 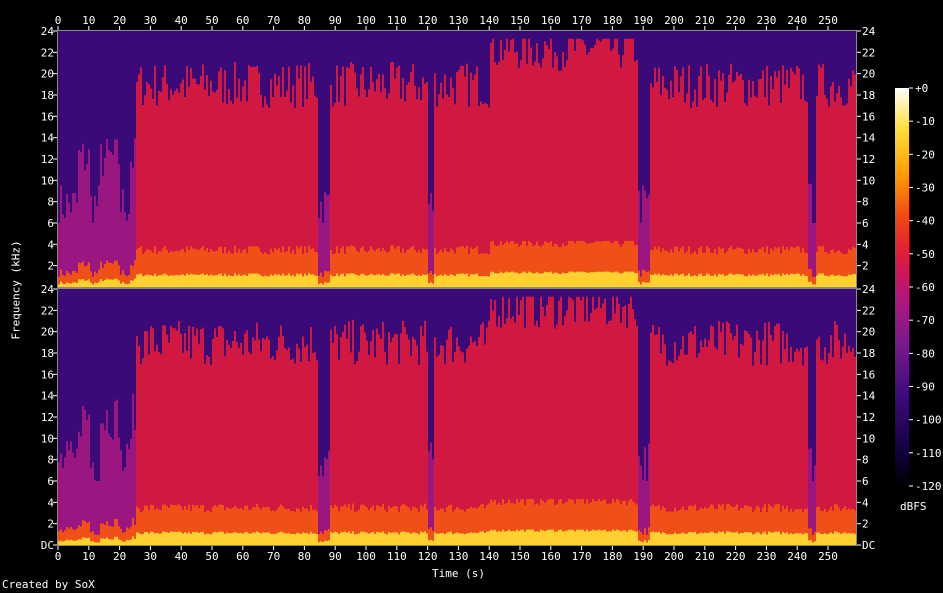 What do you see at coordinates (868, 95) in the screenshot?
I see `y-tick-label: 18` at bounding box center [868, 95].